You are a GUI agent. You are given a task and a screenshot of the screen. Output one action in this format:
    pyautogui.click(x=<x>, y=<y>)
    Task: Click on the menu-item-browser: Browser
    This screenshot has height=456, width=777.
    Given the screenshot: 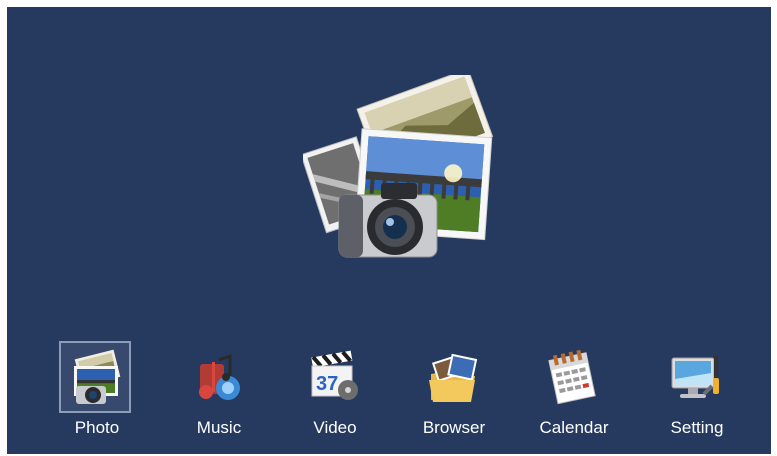 What is the action you would take?
    pyautogui.click(x=454, y=391)
    